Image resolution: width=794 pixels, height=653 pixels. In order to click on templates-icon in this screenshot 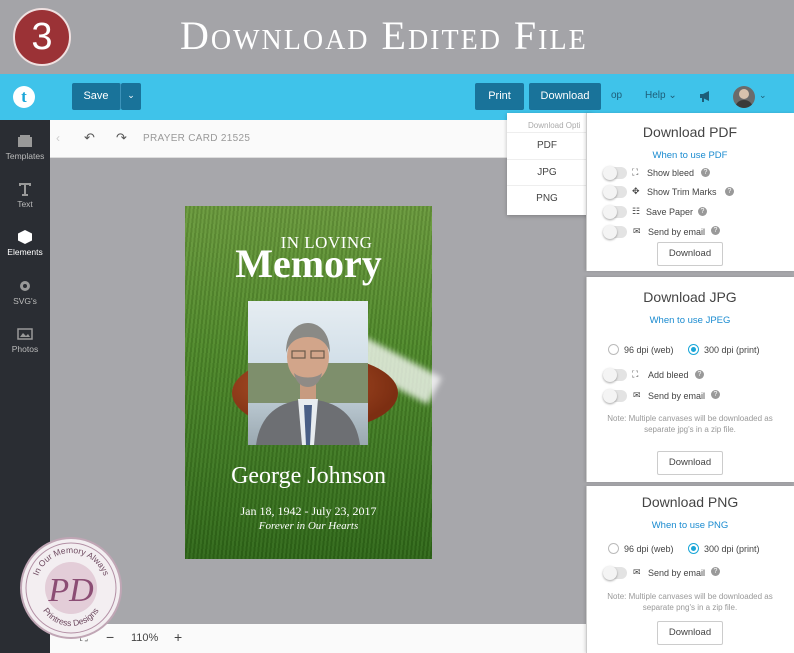, I will do `click(25, 141)`.